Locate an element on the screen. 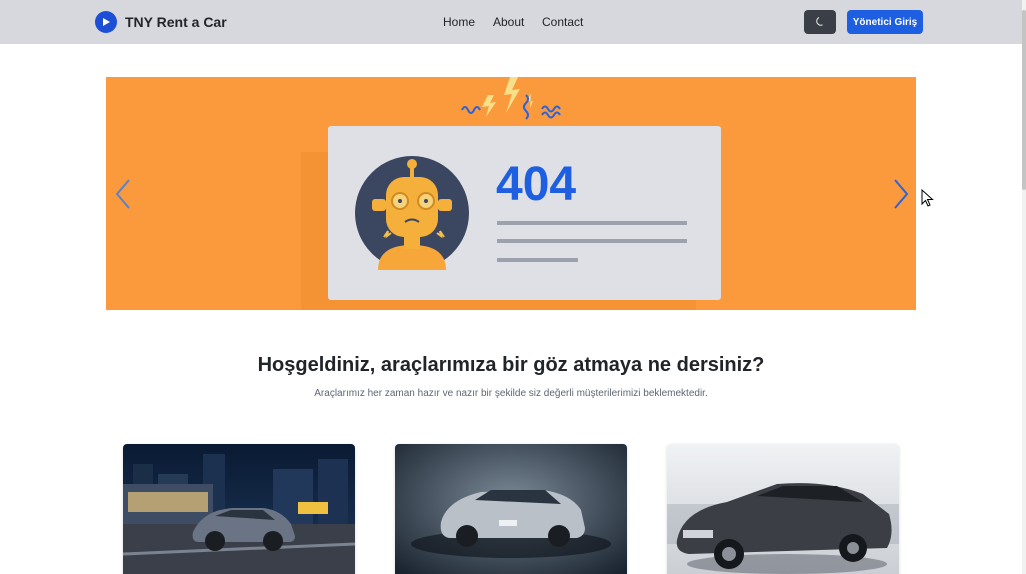 This screenshot has width=1026, height=574. brand: TNY Rent a Car is located at coordinates (161, 22).